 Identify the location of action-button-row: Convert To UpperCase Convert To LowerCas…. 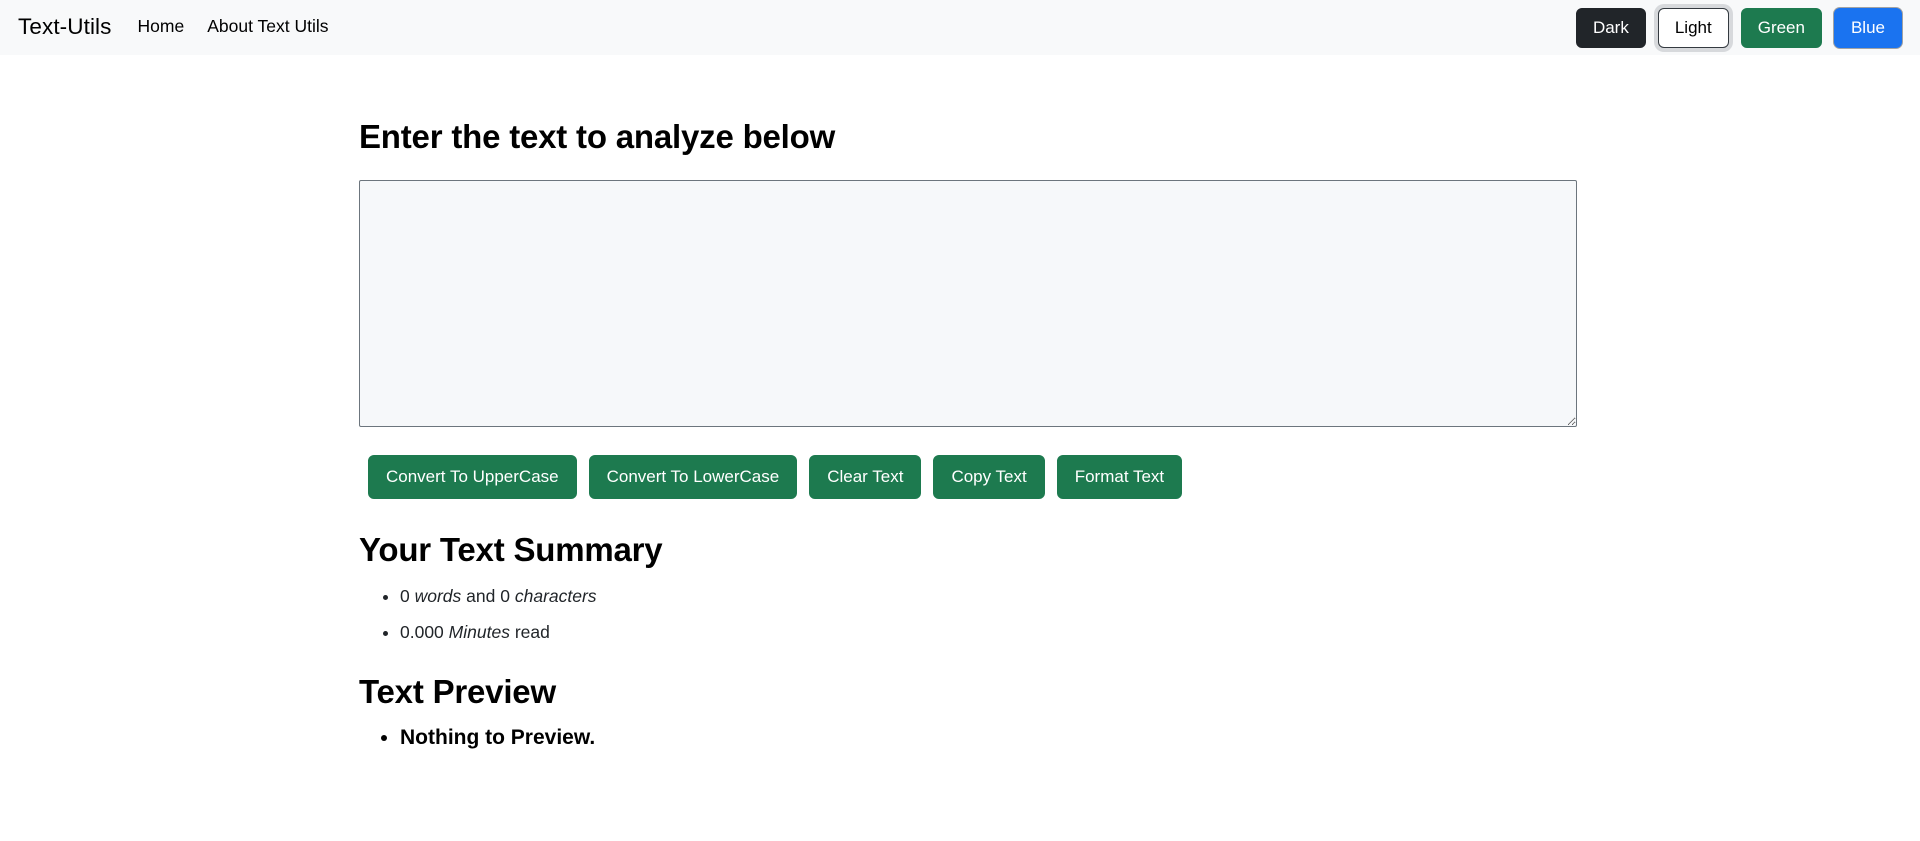
(960, 476).